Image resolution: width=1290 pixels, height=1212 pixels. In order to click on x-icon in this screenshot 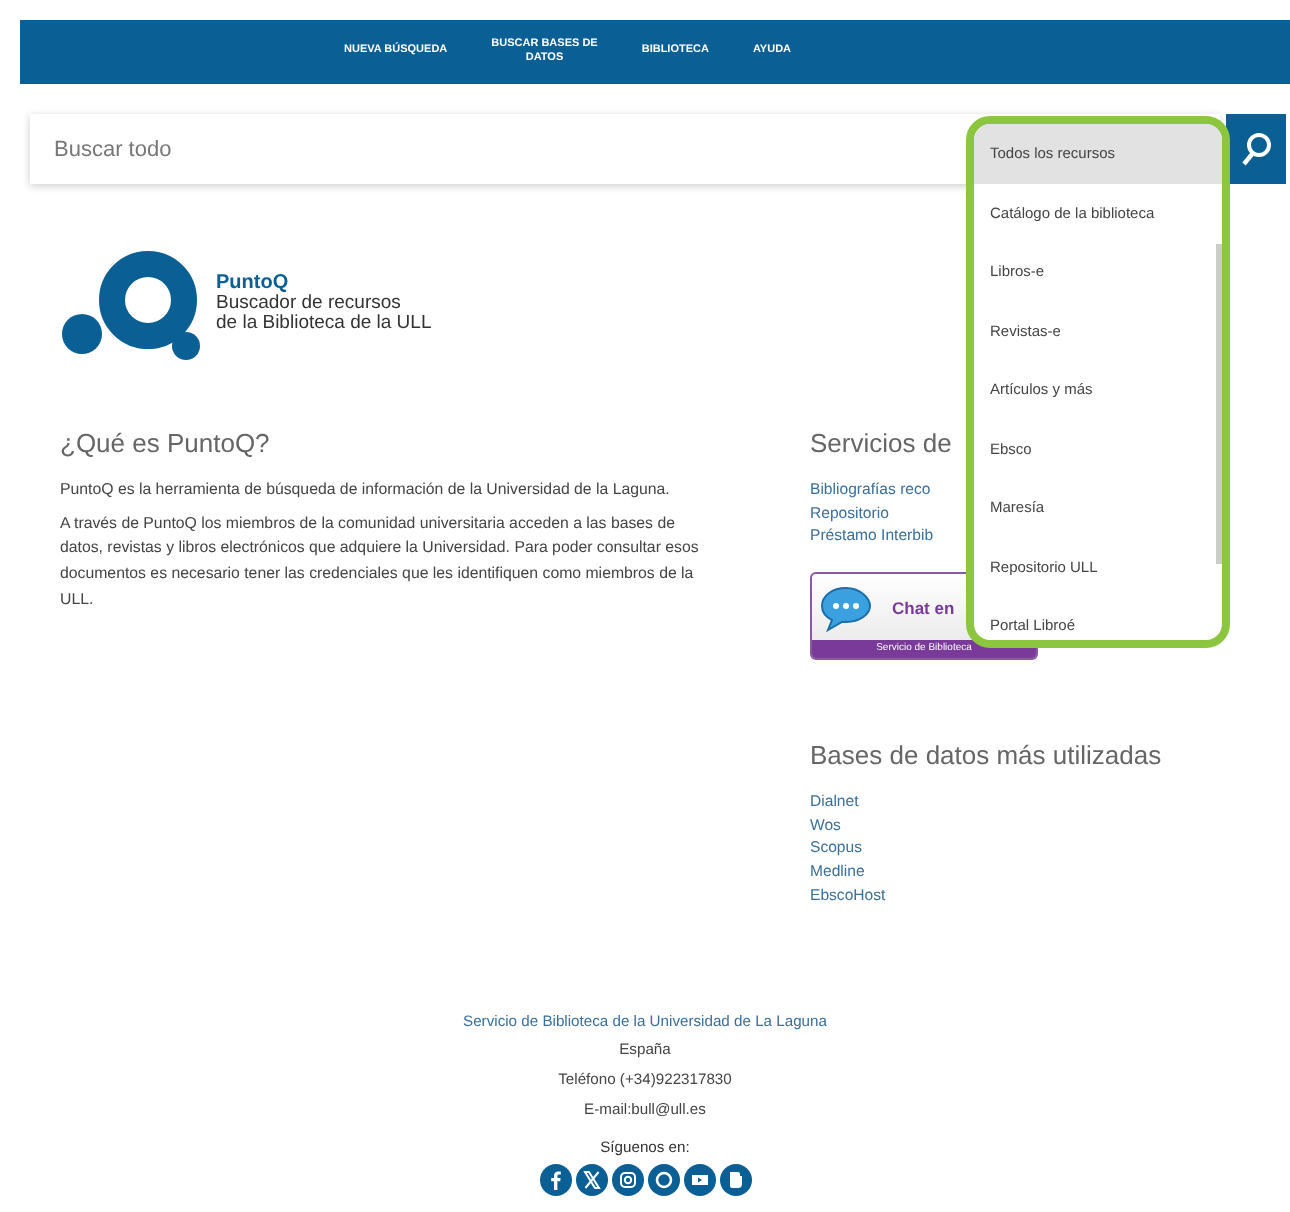, I will do `click(591, 1179)`.